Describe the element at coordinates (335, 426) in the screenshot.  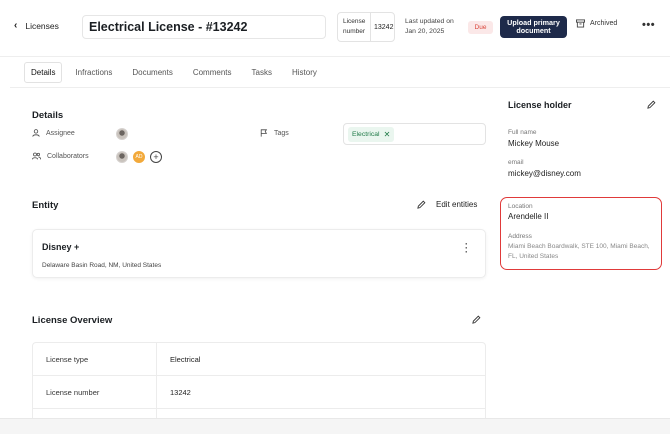
I see `bottom-bar` at that location.